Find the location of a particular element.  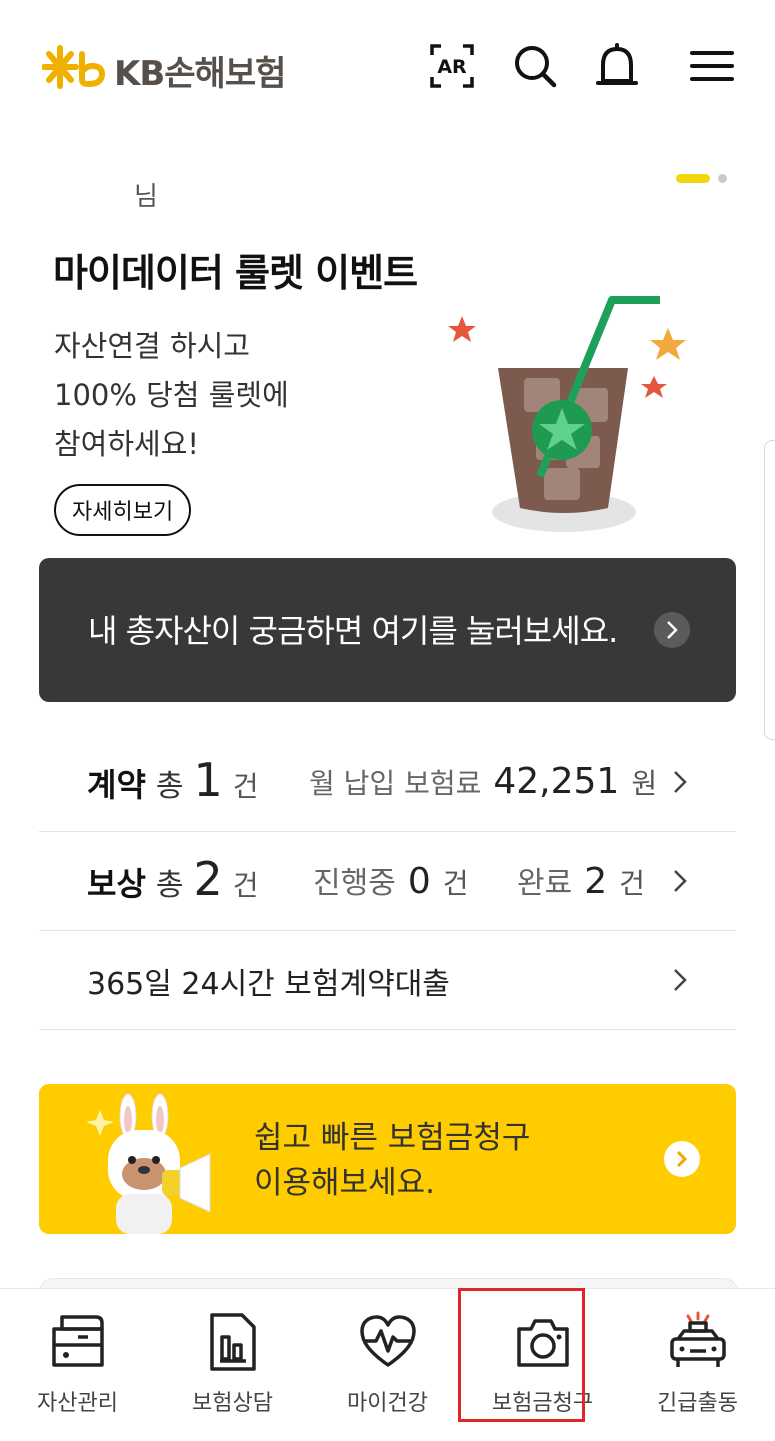

search-icon is located at coordinates (535, 66).